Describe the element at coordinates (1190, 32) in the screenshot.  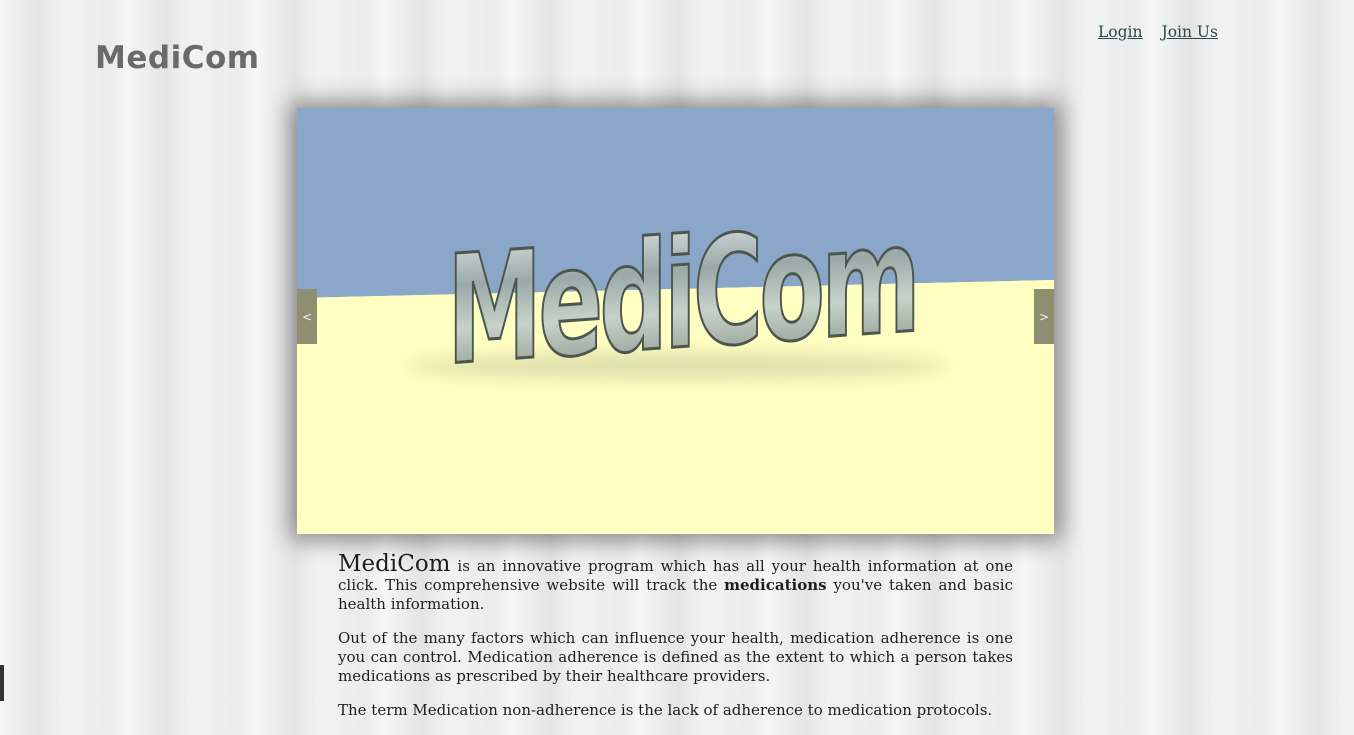
I see `join-us-link: Join Us` at that location.